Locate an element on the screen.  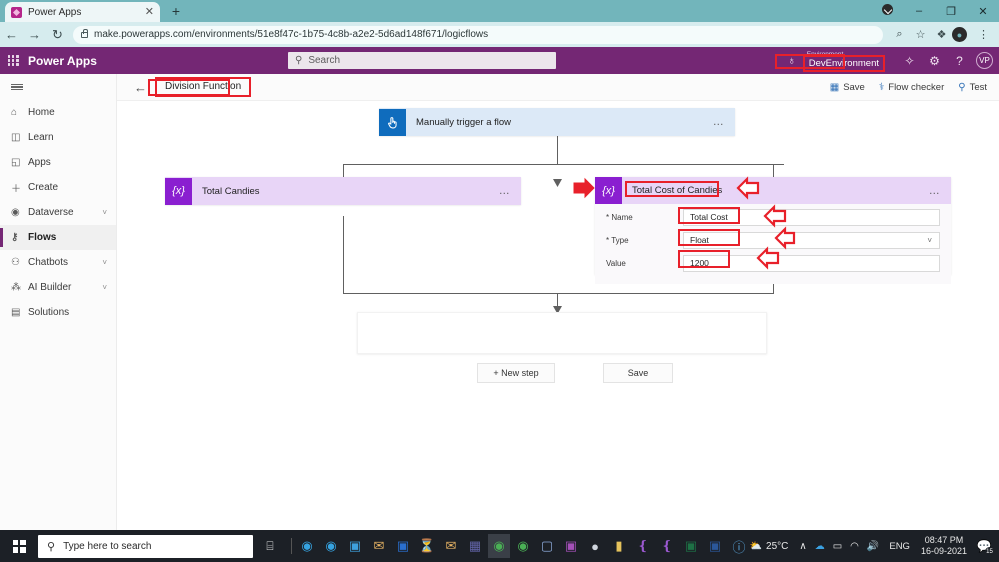
profile-avatar-icon: ● is located at coordinates (962, 34).